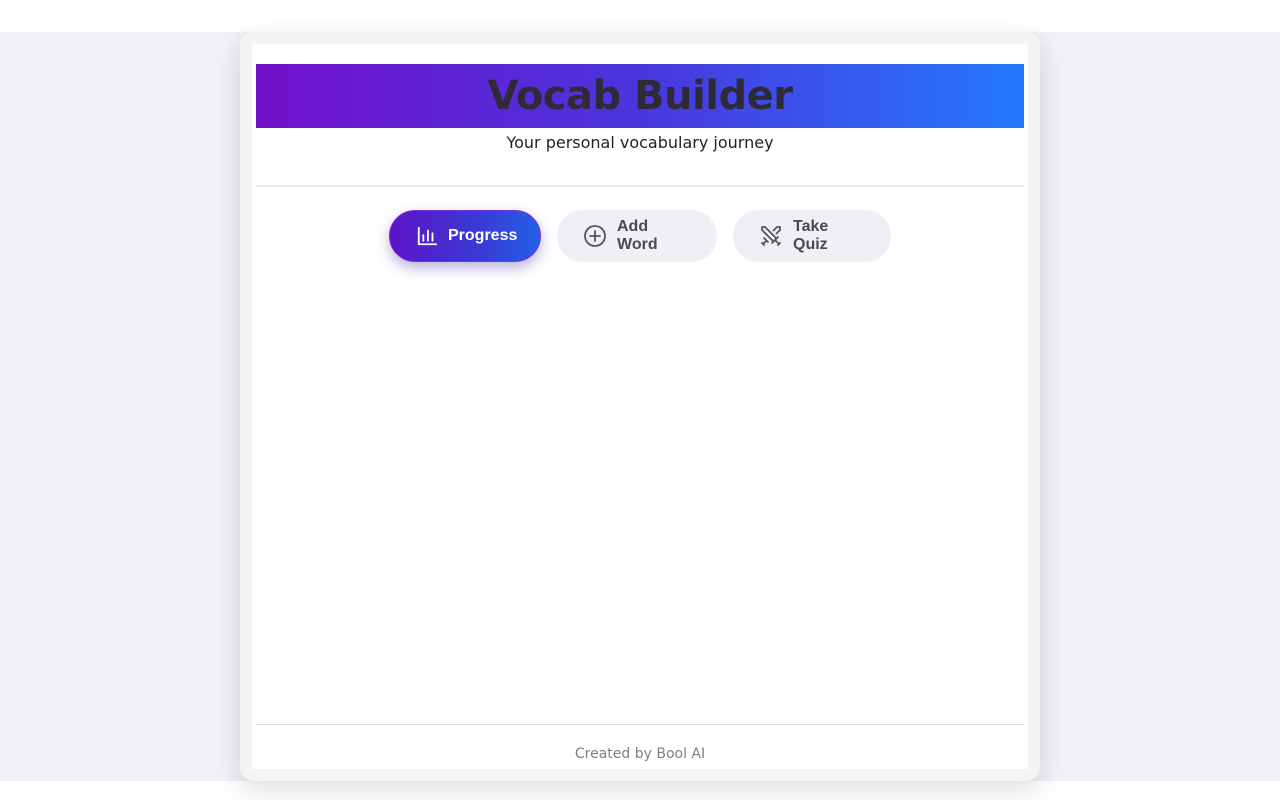 This screenshot has height=800, width=1280. What do you see at coordinates (595, 236) in the screenshot?
I see `plus-circle-icon` at bounding box center [595, 236].